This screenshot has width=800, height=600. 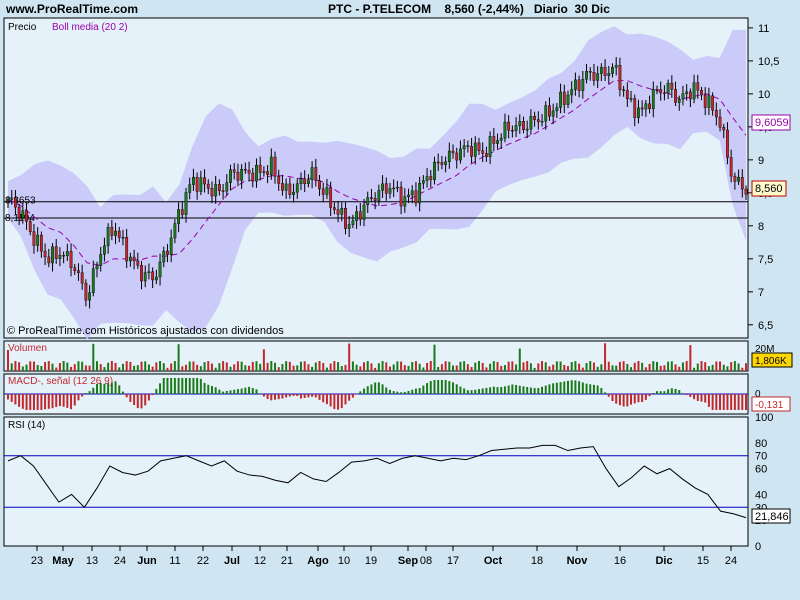 What do you see at coordinates (203, 561) in the screenshot?
I see `x-axis-label: 22` at bounding box center [203, 561].